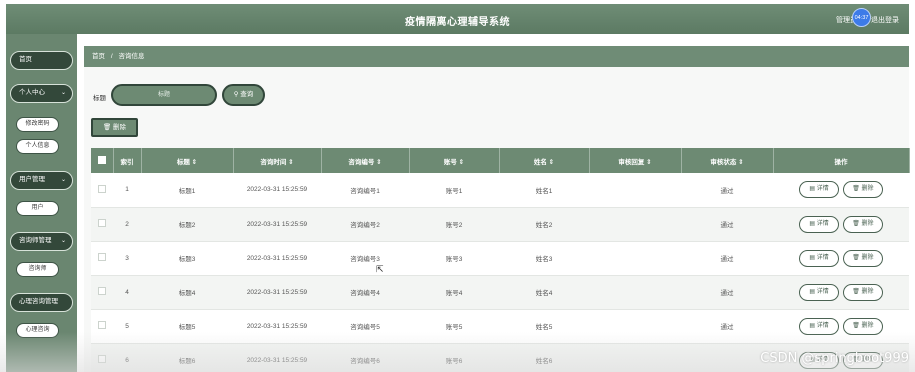 The image size is (915, 372). I want to click on column-header: 审核状态 ⇕, so click(727, 160).